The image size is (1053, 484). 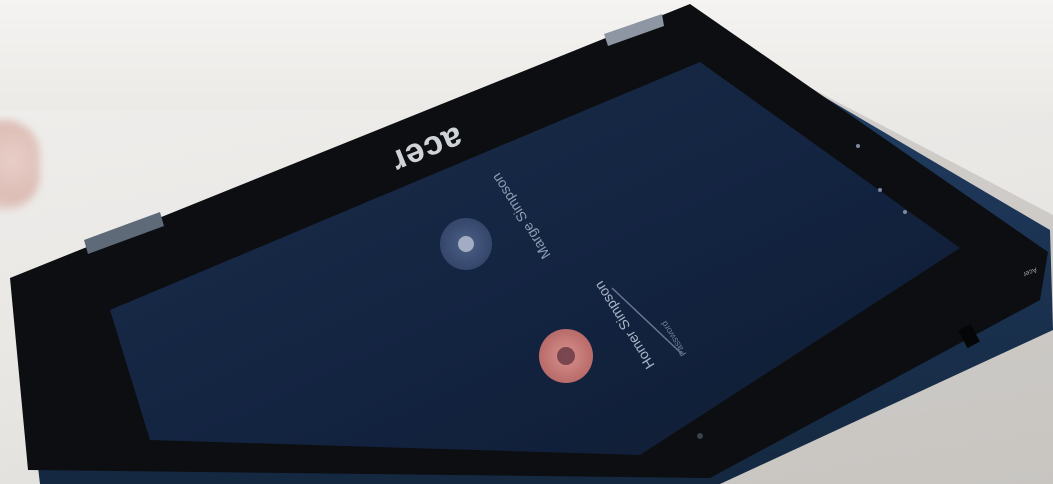 I want to click on webcam-dot, so click(x=700, y=436).